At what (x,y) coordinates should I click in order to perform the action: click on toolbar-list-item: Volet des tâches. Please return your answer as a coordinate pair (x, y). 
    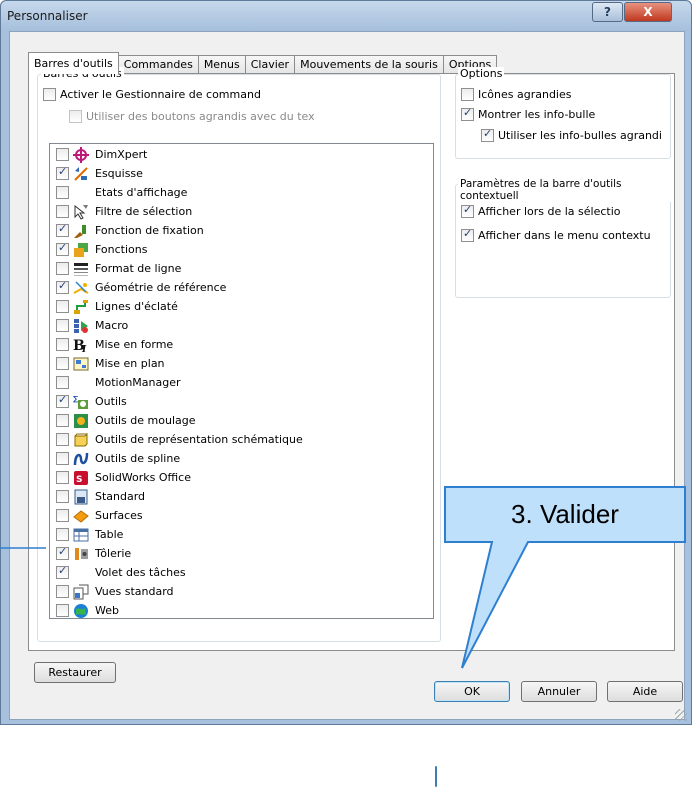
    Looking at the image, I should click on (121, 572).